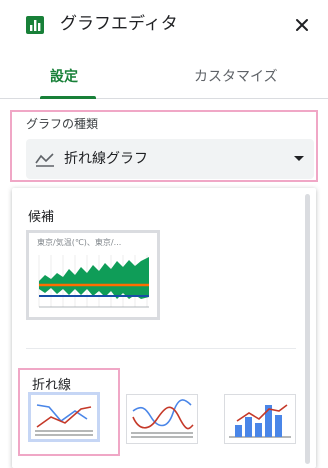 Image resolution: width=328 pixels, height=468 pixels. I want to click on dropdown-scrollbar, so click(307, 328).